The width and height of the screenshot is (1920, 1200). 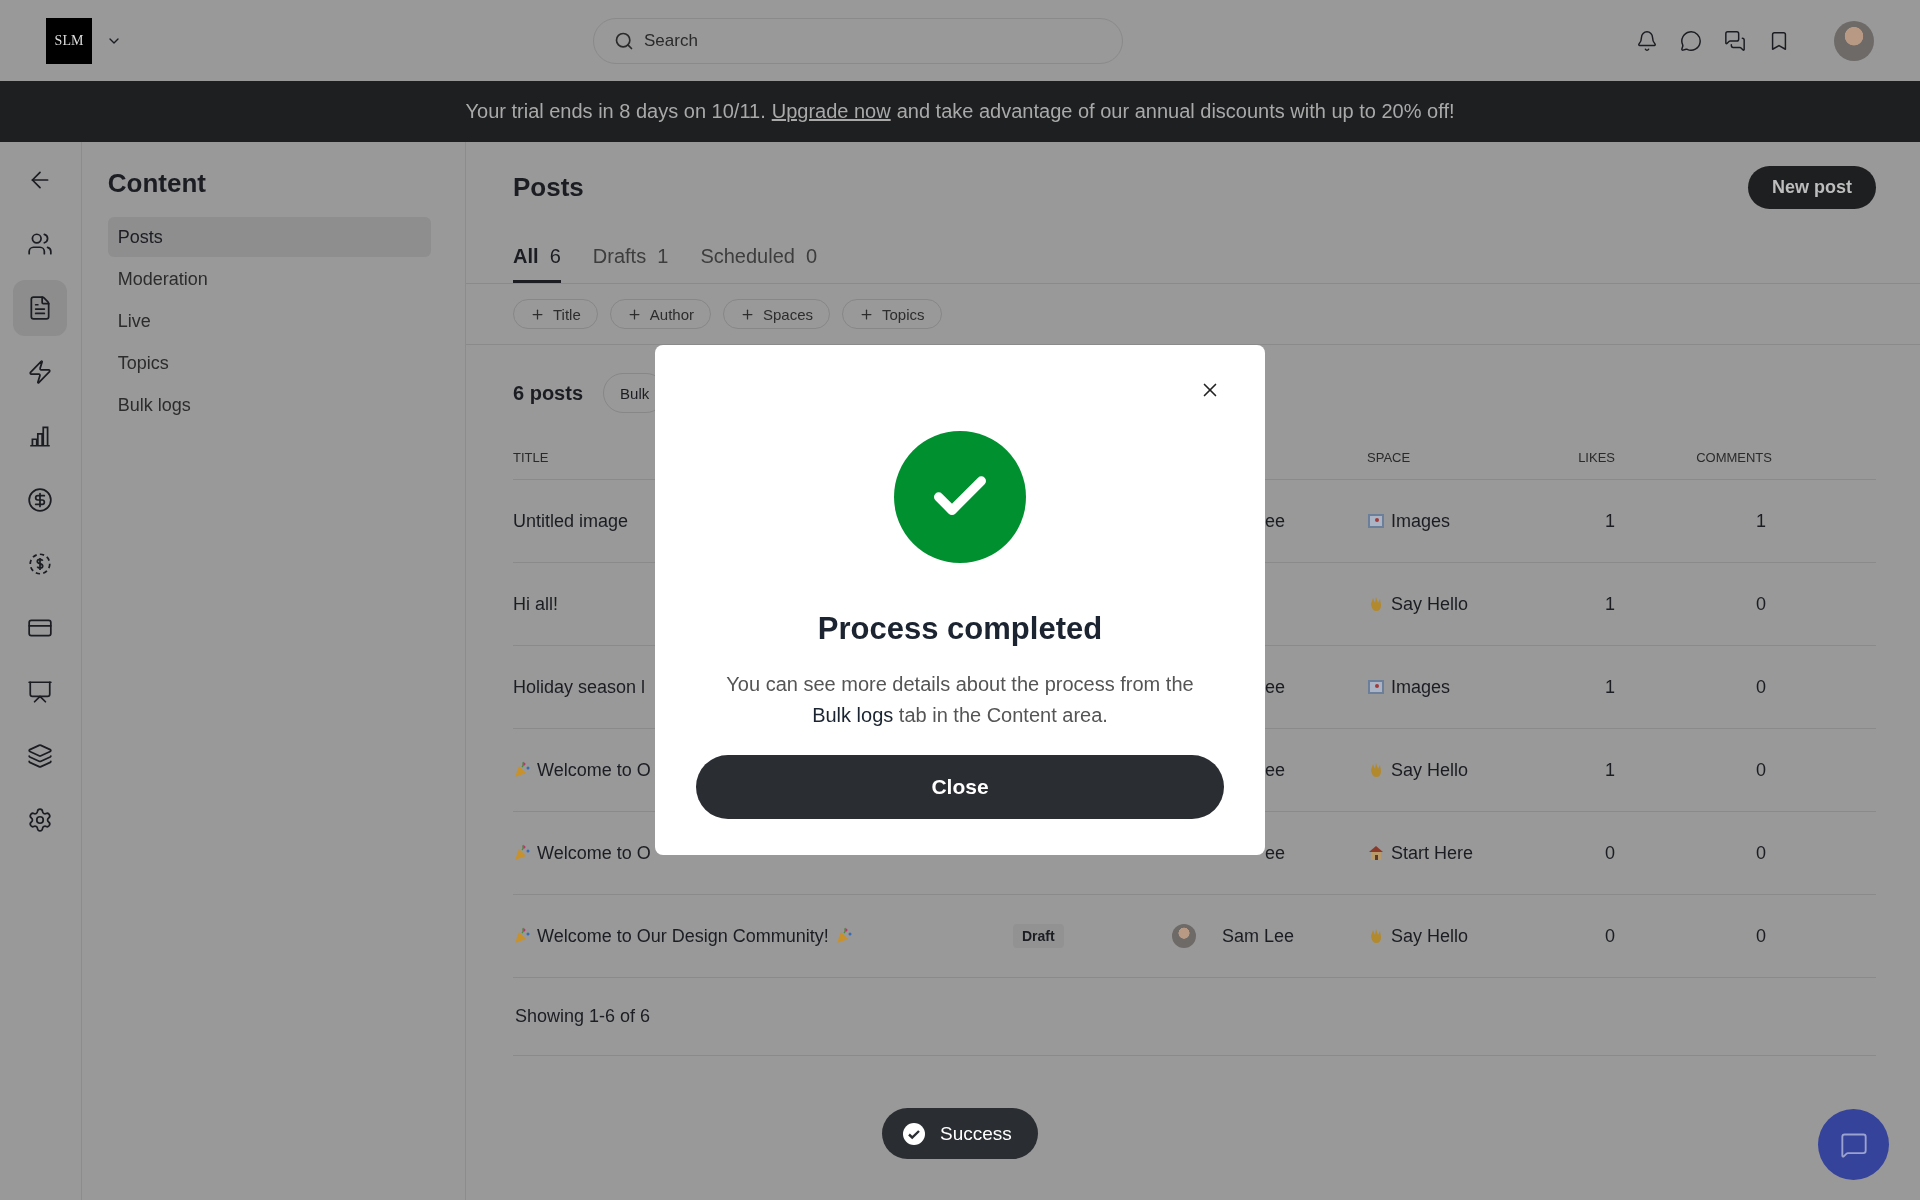 I want to click on banner-text: Your trial ends in 8 days on 10/11., so click(x=615, y=111).